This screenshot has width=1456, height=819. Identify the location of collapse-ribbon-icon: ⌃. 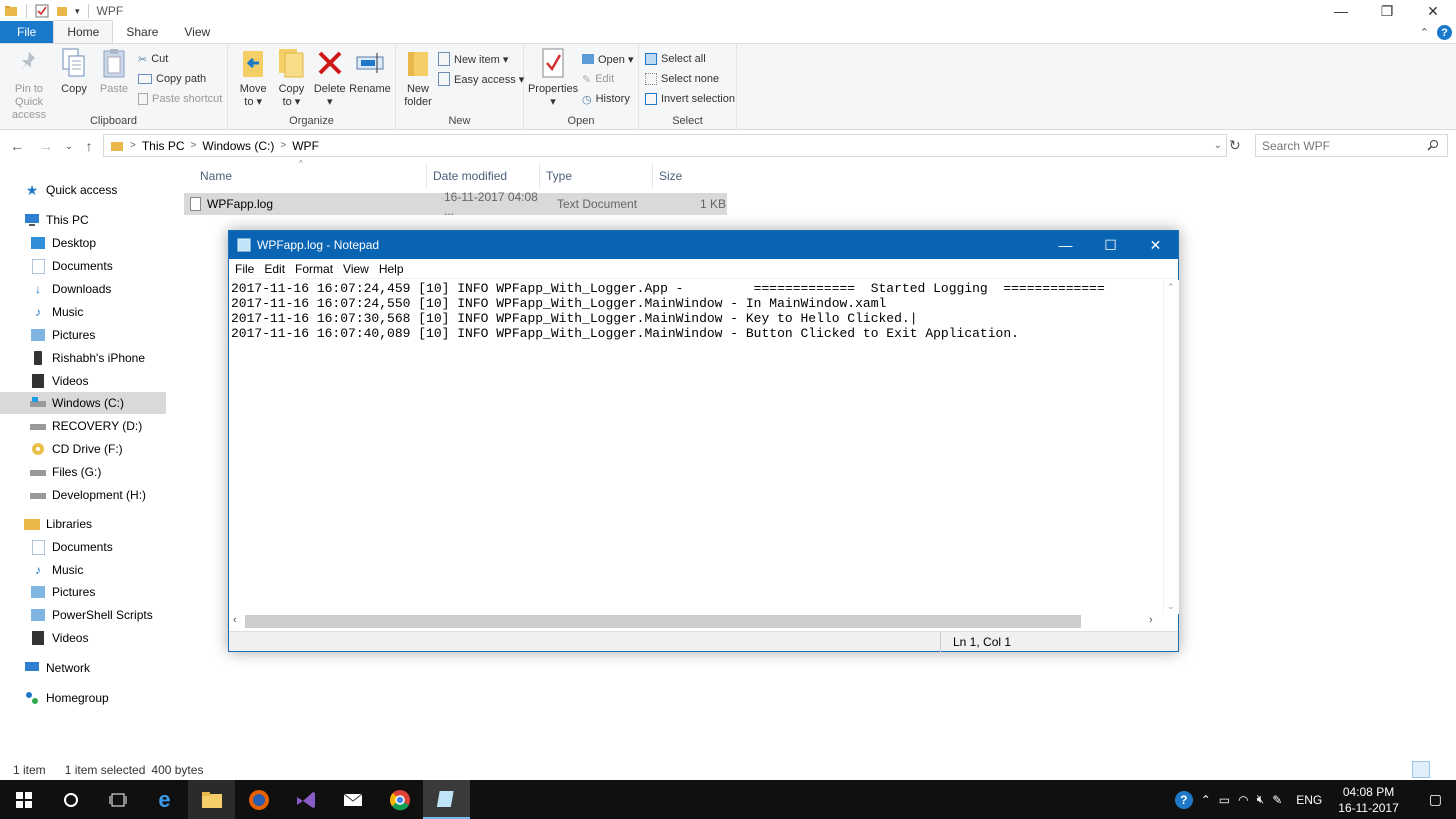
(1424, 32).